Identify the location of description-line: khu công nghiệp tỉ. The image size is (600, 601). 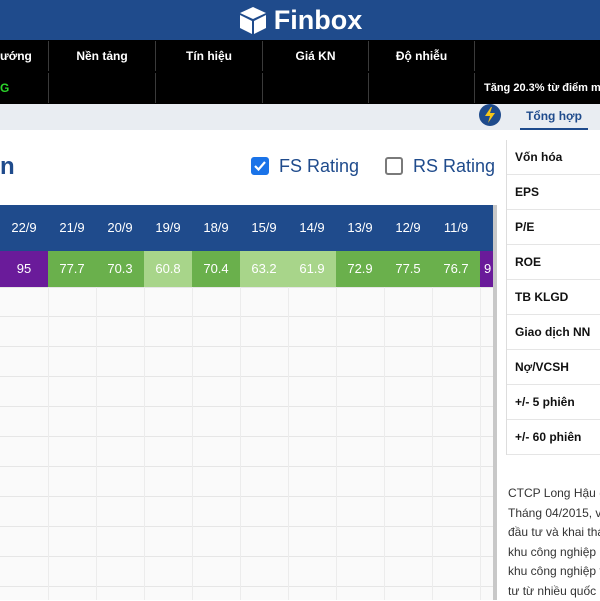
(554, 572).